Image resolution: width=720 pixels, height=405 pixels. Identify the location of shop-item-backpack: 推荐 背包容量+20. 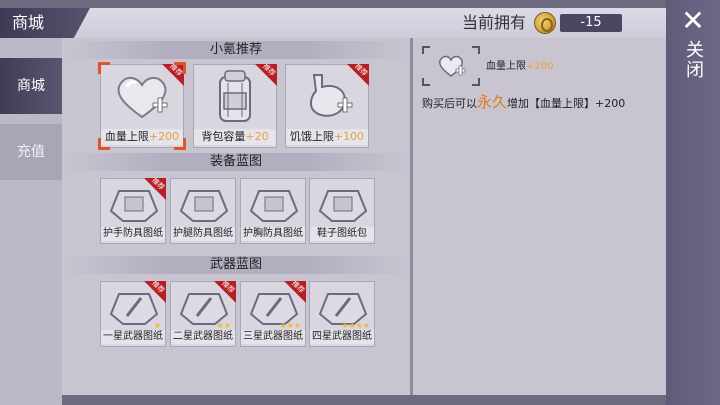
(235, 106).